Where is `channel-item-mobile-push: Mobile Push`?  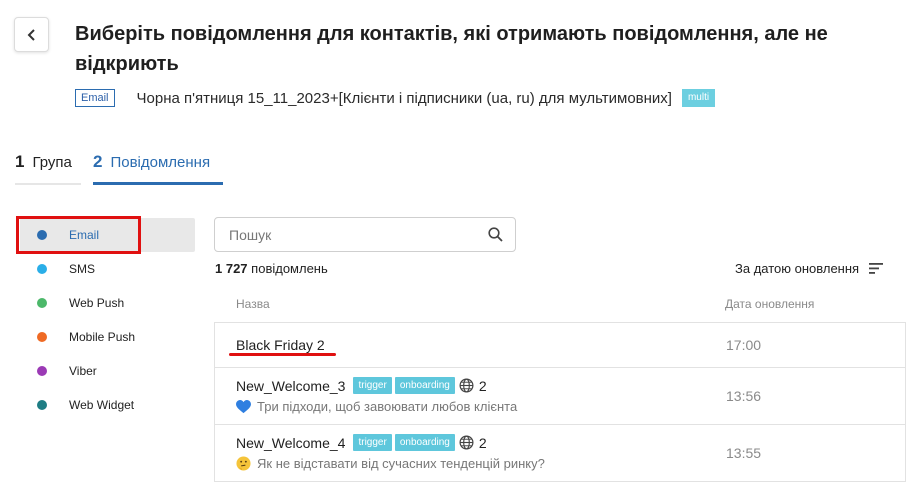
channel-item-mobile-push: Mobile Push is located at coordinates (107, 337).